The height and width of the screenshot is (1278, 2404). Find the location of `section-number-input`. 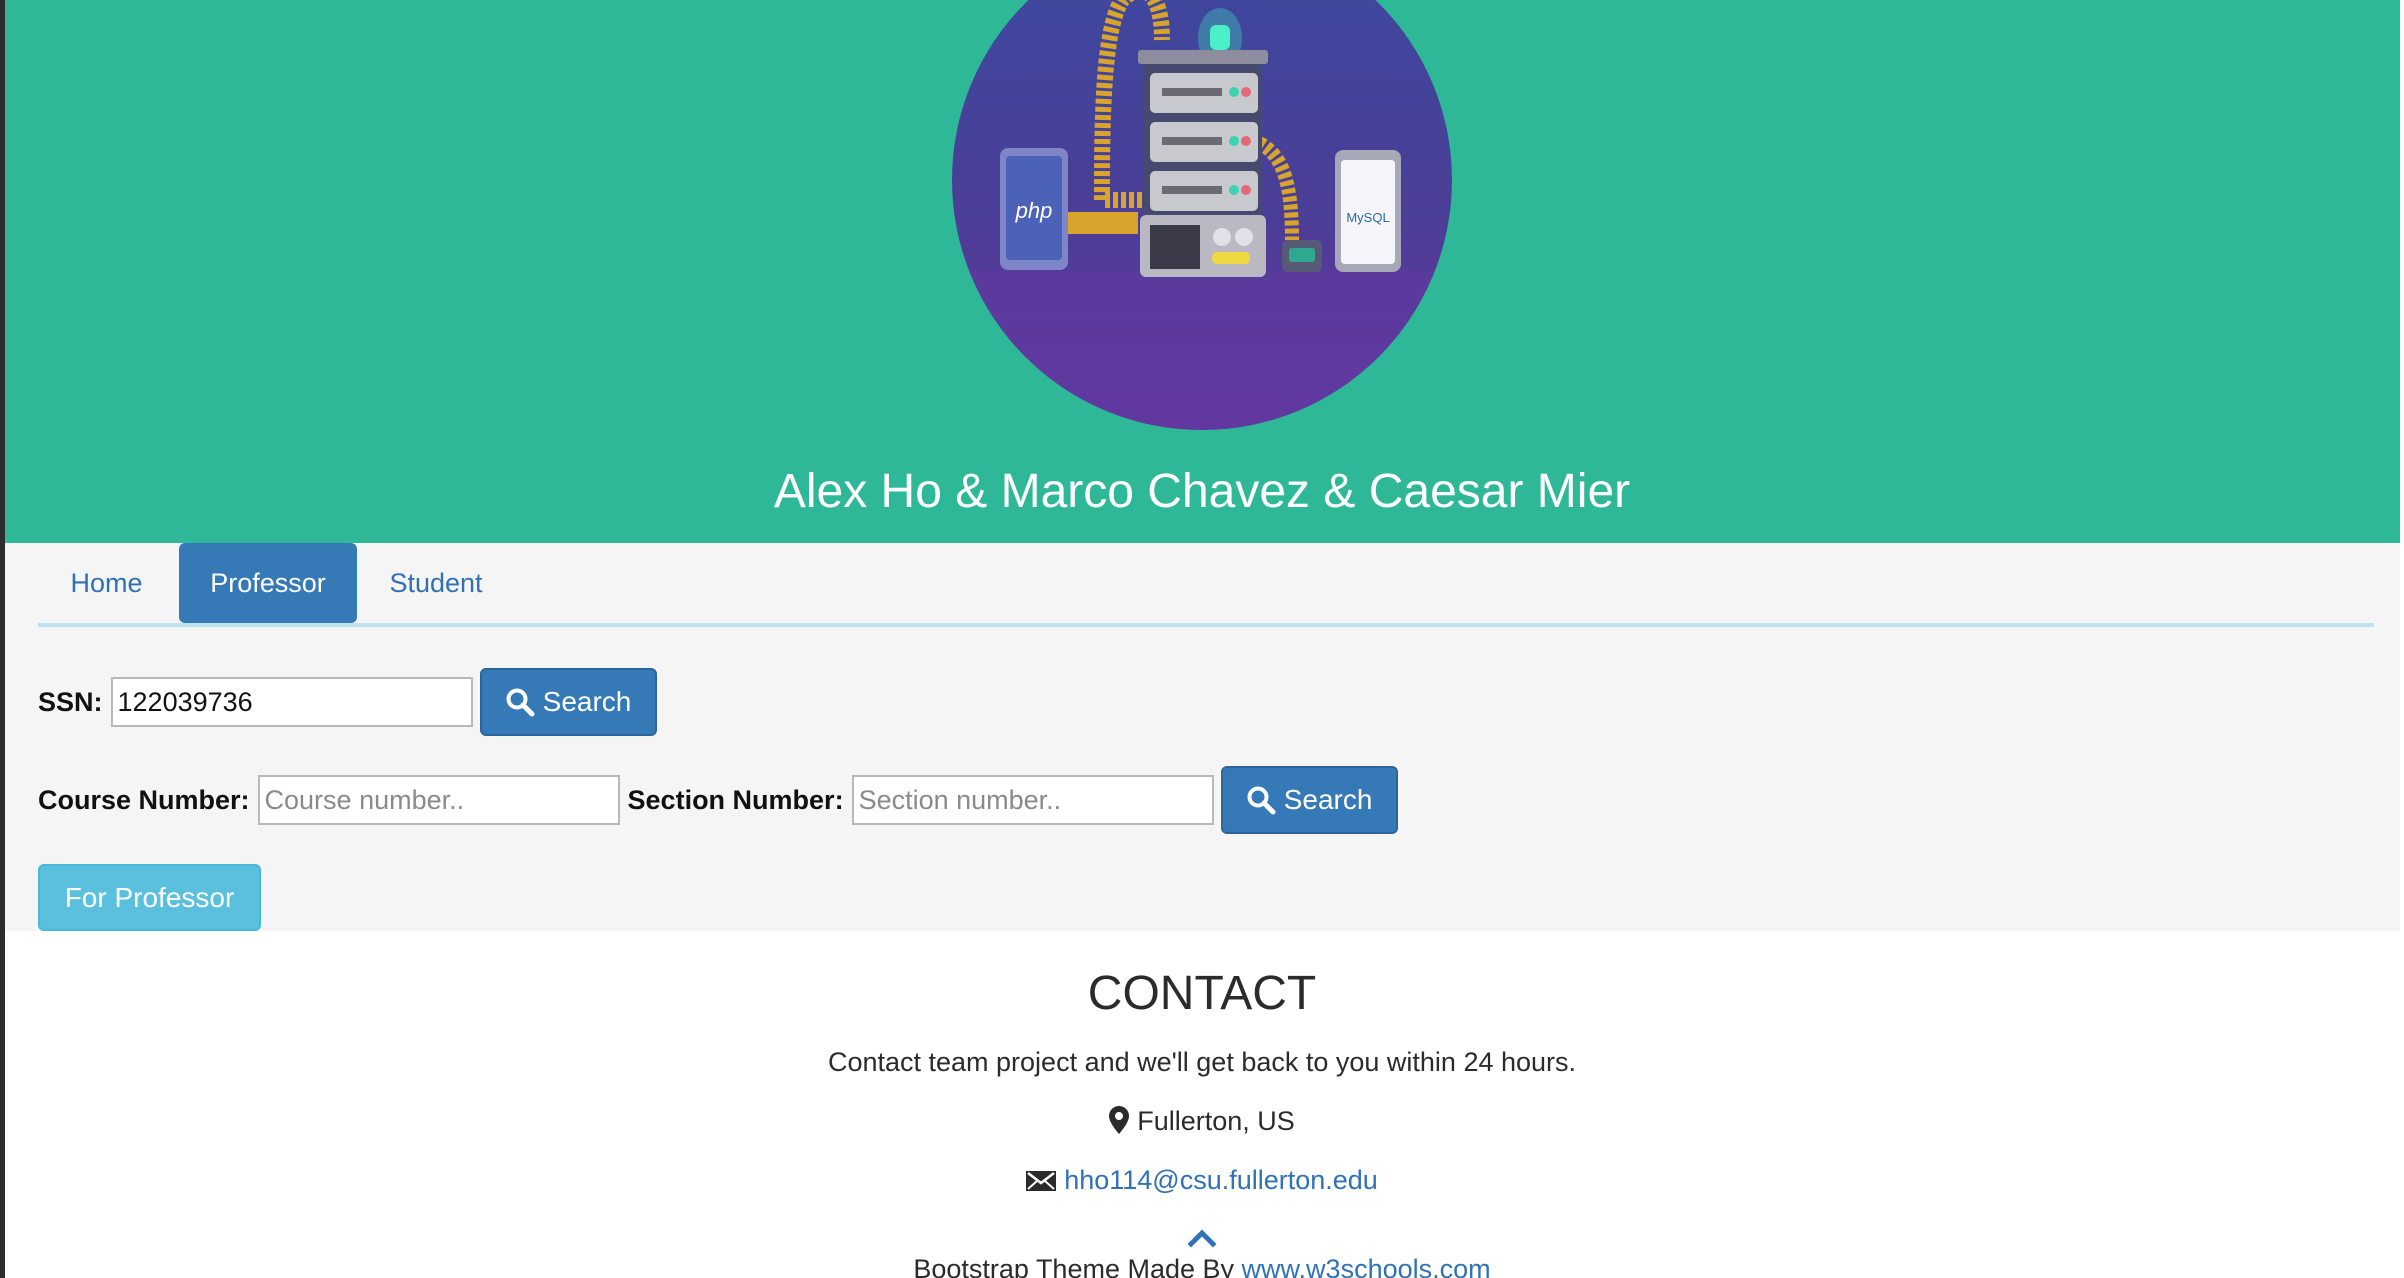

section-number-input is located at coordinates (1032, 800).